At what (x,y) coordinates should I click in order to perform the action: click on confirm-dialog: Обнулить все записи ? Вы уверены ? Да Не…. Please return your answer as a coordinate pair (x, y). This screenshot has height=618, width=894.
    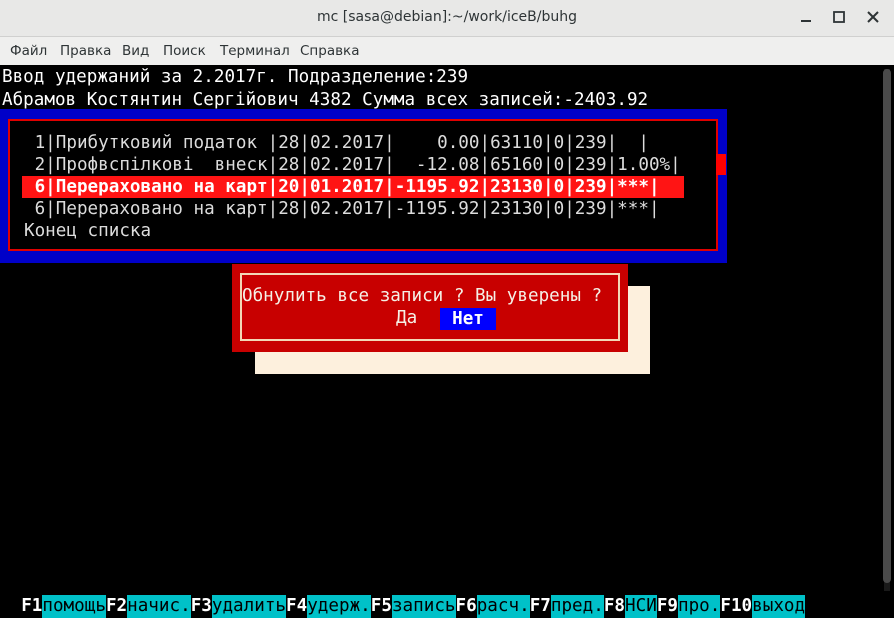
    Looking at the image, I should click on (430, 308).